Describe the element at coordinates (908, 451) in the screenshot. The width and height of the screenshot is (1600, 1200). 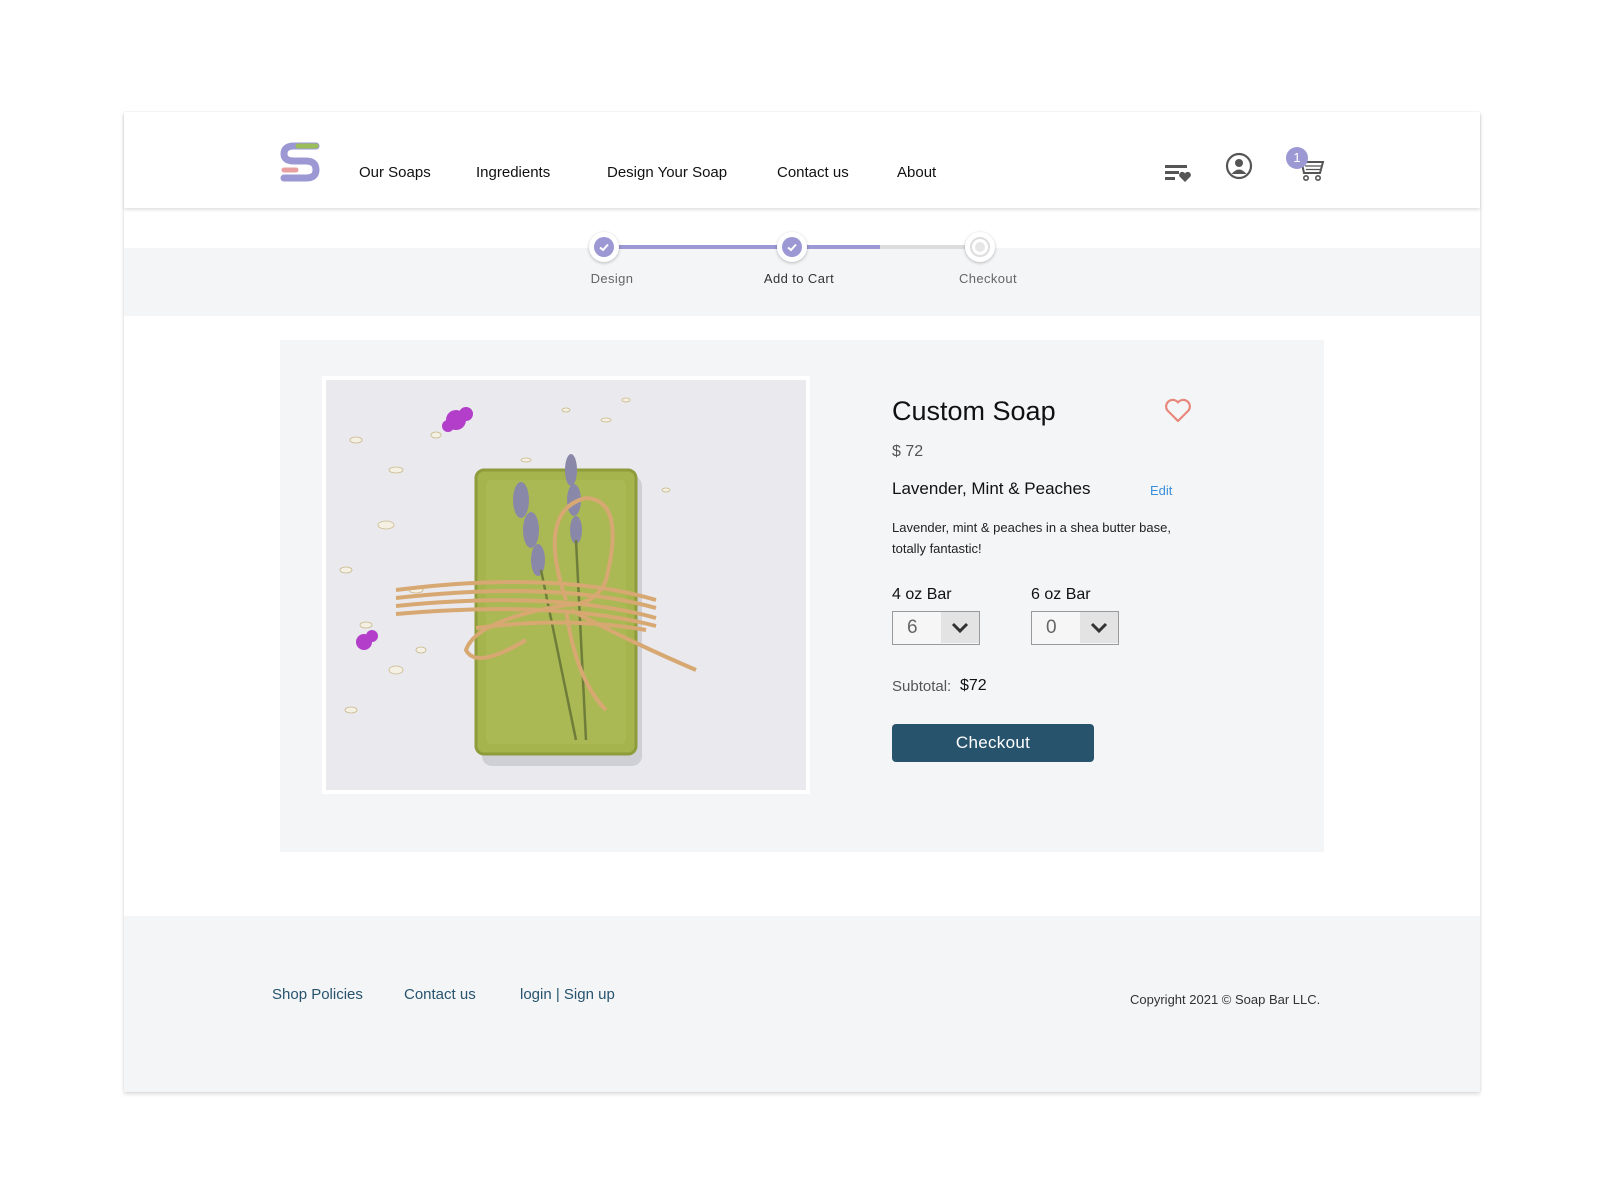
I see `product-price: $ 72` at that location.